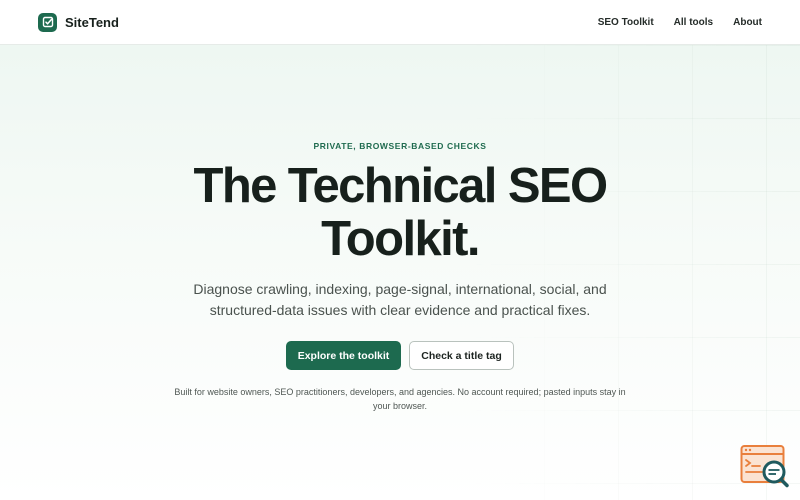  What do you see at coordinates (47, 22) in the screenshot?
I see `checkmark-square-icon` at bounding box center [47, 22].